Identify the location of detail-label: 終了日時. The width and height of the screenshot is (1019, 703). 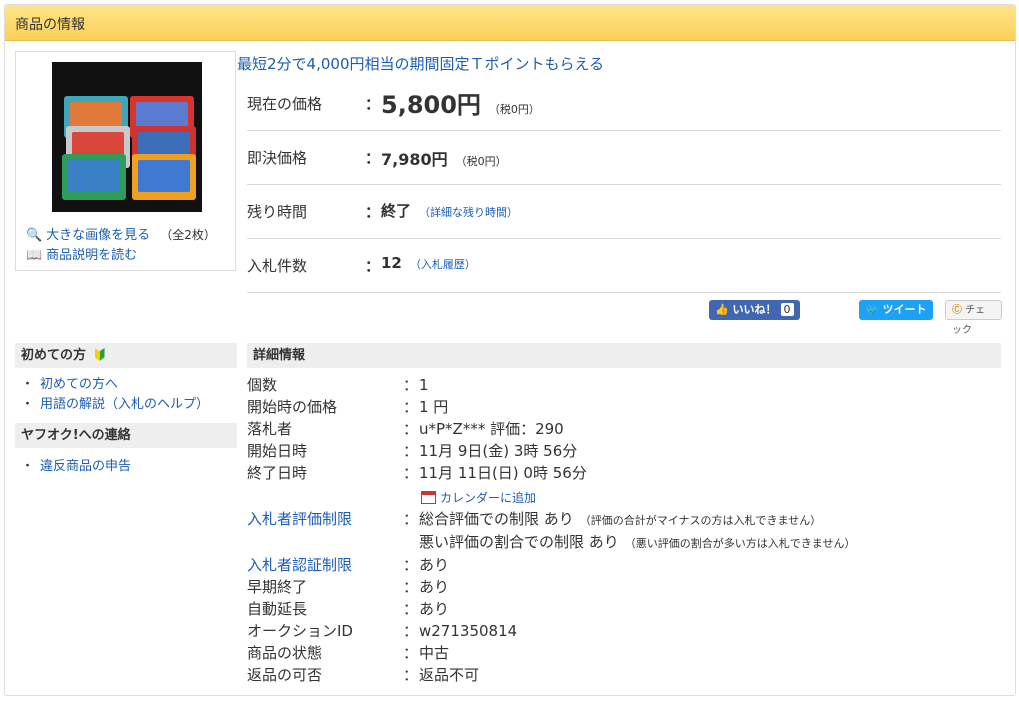
(277, 473).